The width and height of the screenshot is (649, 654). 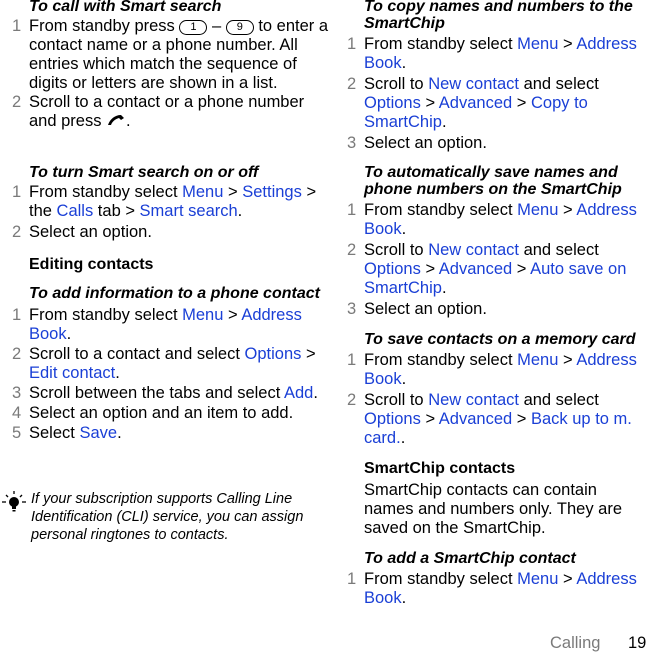 I want to click on heading: To turn Smart search on or off, so click(x=144, y=172).